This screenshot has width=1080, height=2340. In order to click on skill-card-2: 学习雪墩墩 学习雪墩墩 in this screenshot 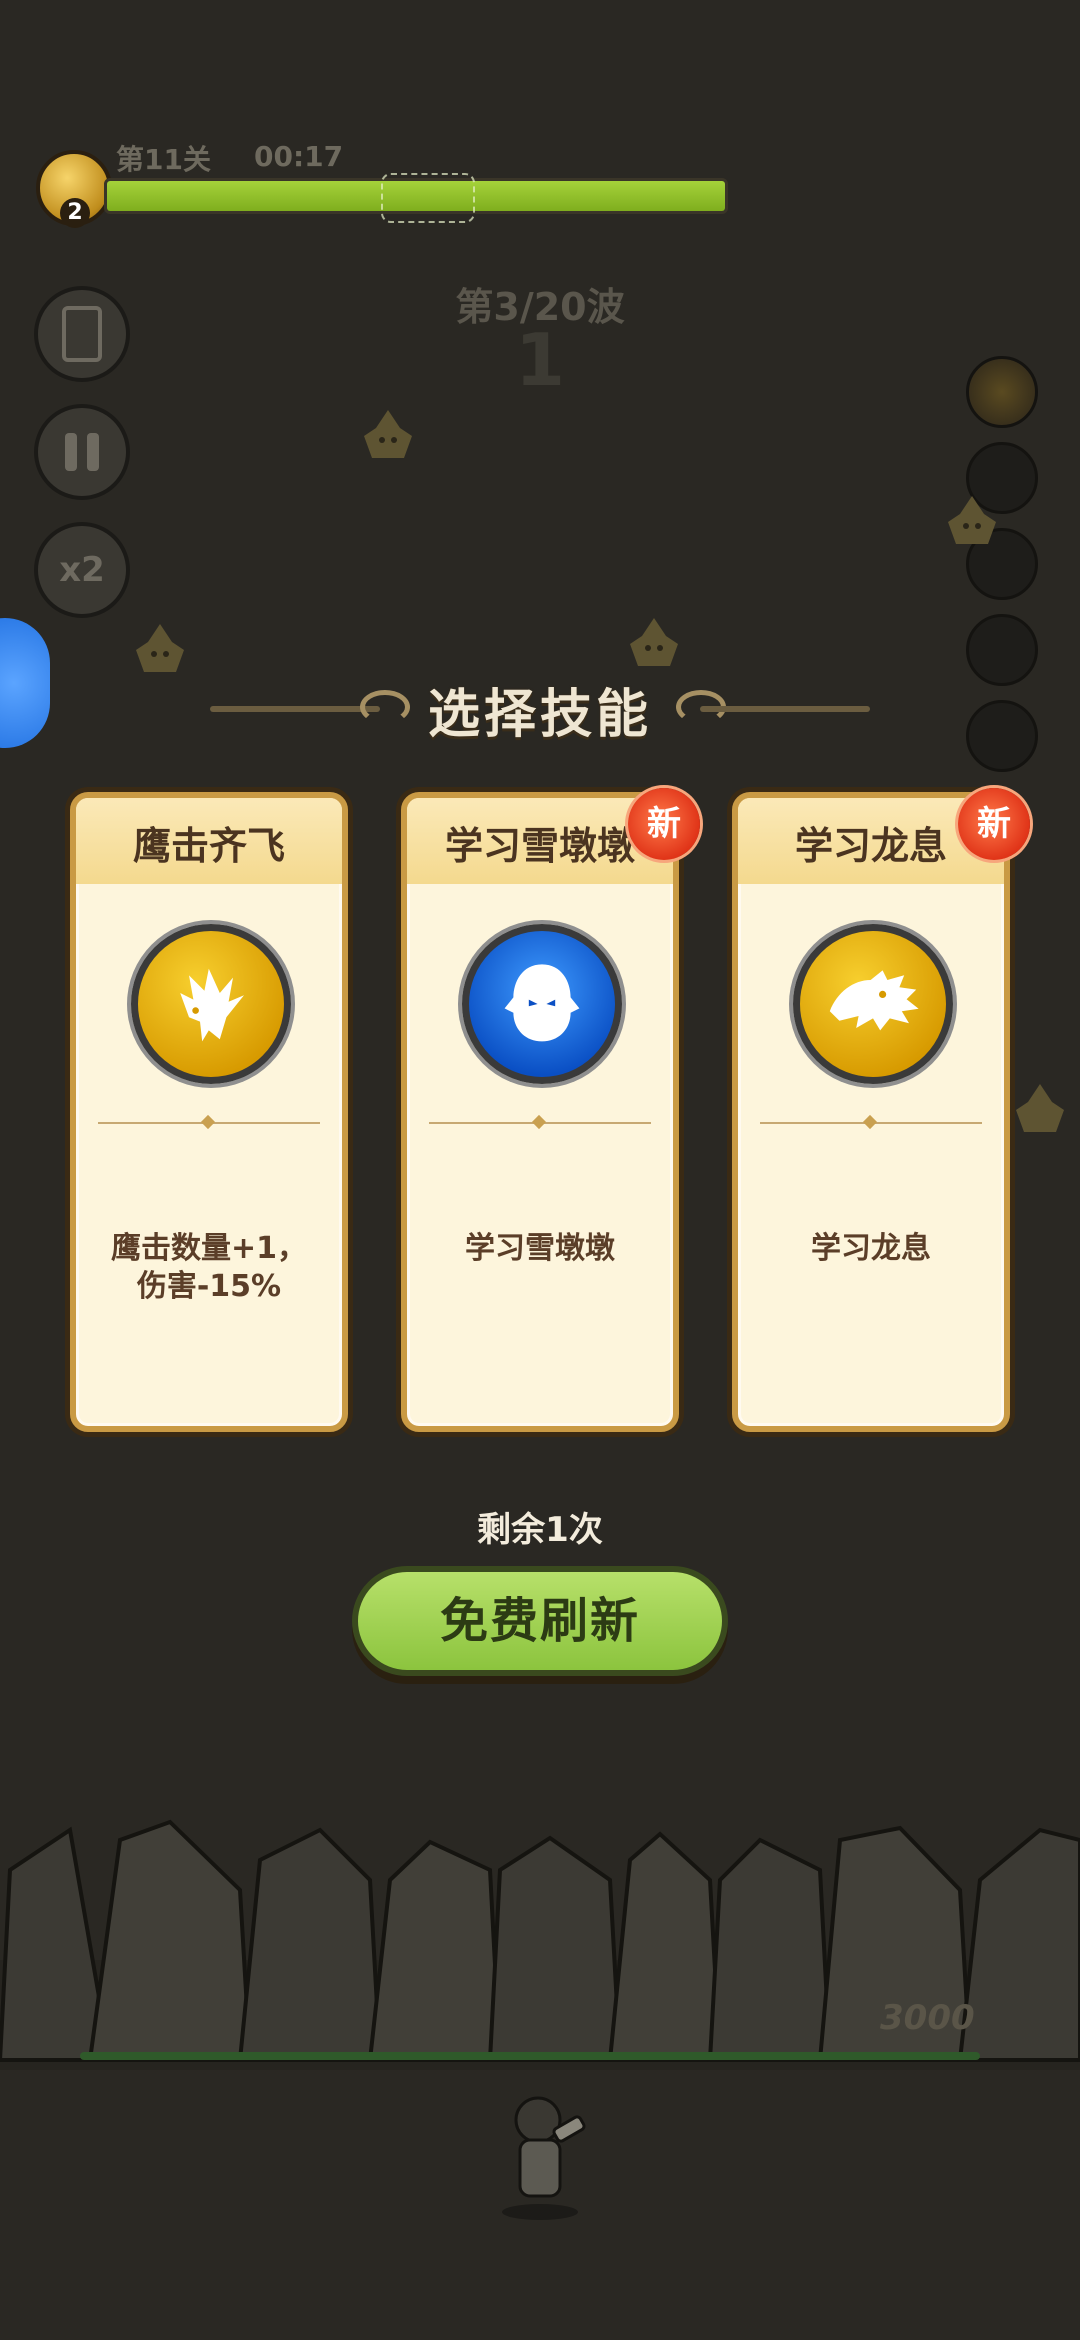, I will do `click(540, 1112)`.